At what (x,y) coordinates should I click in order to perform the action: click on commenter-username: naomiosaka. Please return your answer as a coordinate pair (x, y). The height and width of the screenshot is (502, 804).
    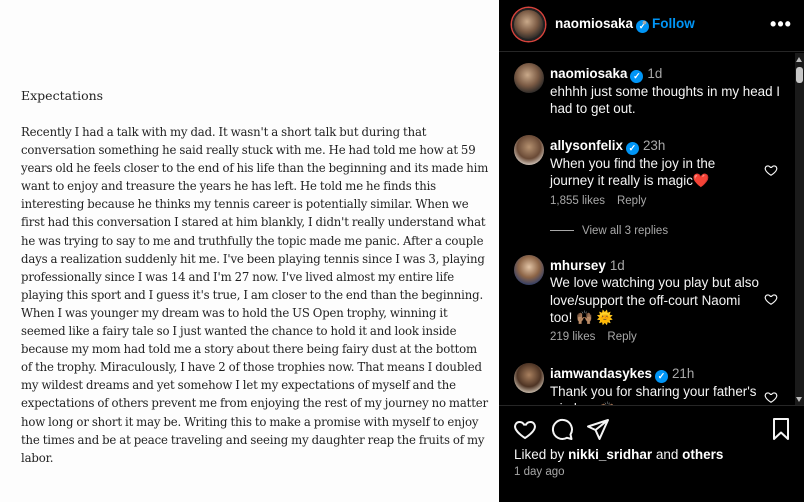
    Looking at the image, I should click on (588, 73).